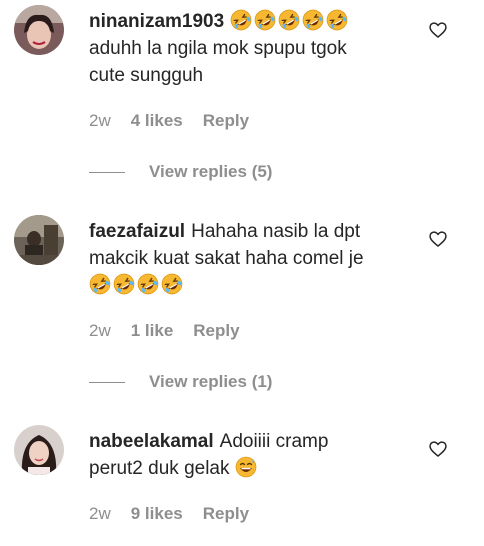 This screenshot has width=484, height=546. What do you see at coordinates (156, 21) in the screenshot?
I see `comment-username: ninanizam1903` at bounding box center [156, 21].